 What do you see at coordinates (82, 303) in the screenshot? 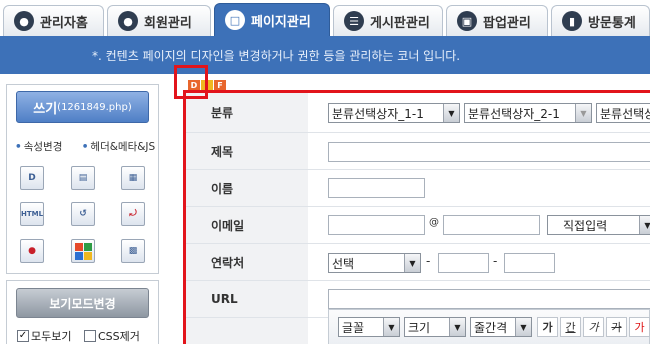
I see `viewmode-button: 보기모드변경` at bounding box center [82, 303].